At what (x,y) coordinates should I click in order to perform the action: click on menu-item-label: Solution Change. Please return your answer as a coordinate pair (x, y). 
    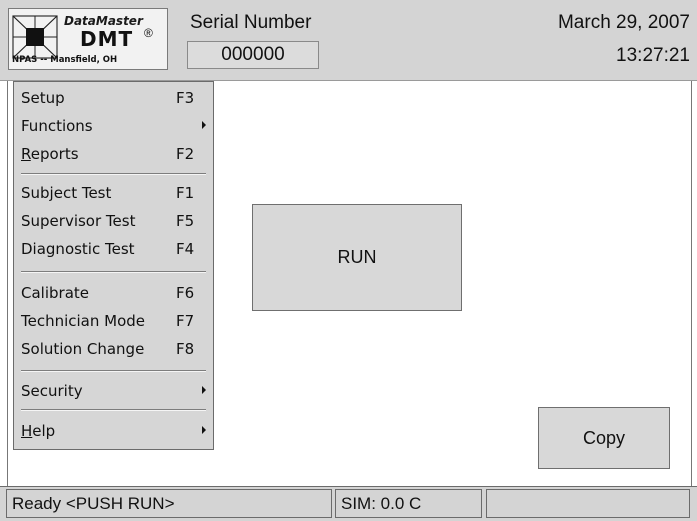
    Looking at the image, I should click on (83, 349).